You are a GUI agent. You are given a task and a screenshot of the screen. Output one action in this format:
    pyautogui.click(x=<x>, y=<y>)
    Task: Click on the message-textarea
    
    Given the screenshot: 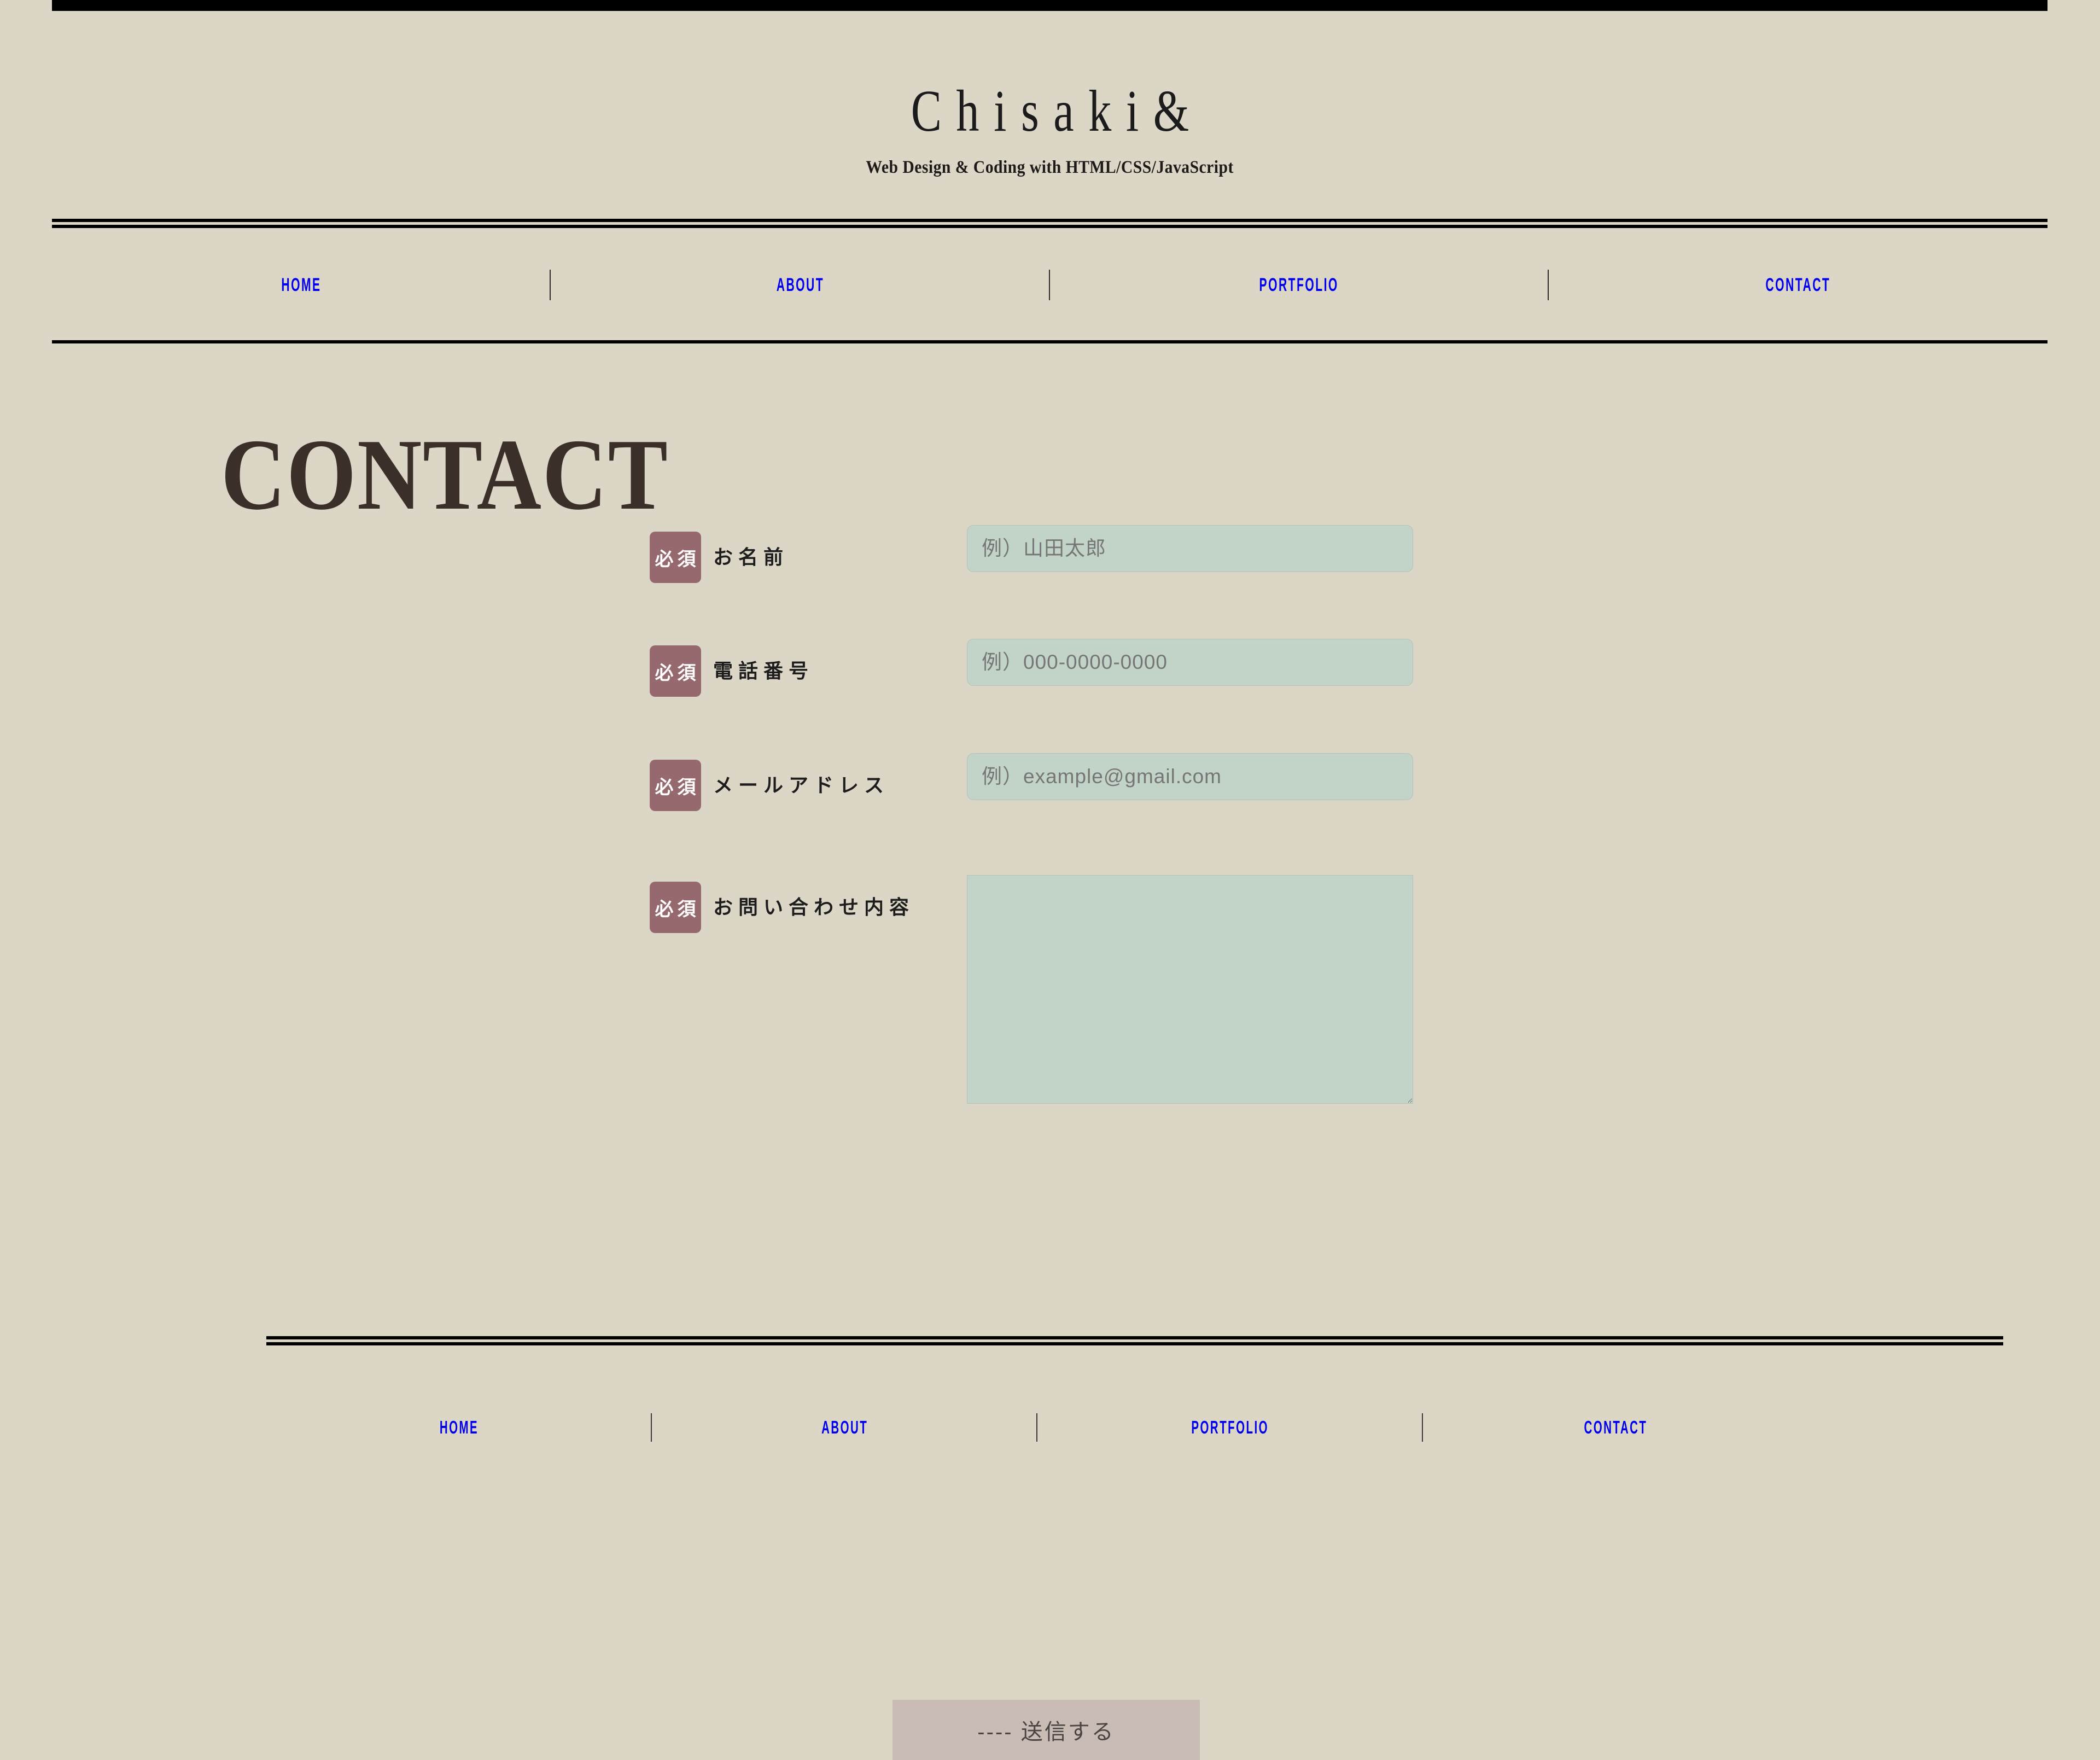 What is the action you would take?
    pyautogui.click(x=1190, y=989)
    